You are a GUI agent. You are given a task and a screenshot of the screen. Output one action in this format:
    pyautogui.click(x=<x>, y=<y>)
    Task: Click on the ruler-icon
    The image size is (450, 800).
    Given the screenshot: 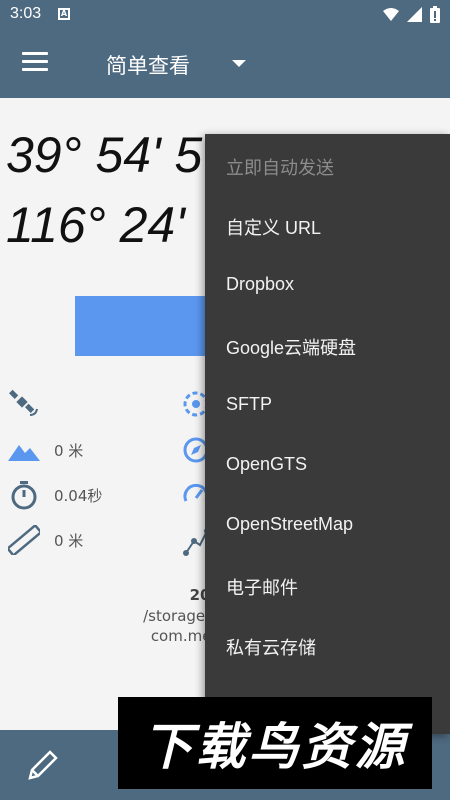 What is the action you would take?
    pyautogui.click(x=24, y=540)
    